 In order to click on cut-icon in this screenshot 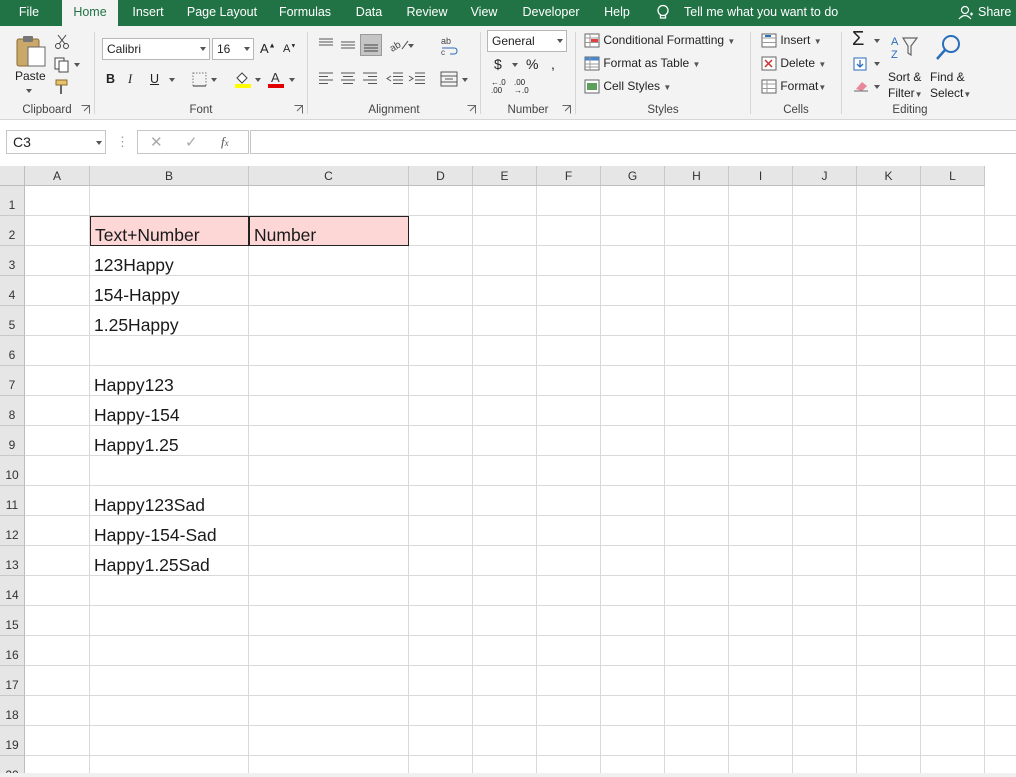, I will do `click(62, 42)`.